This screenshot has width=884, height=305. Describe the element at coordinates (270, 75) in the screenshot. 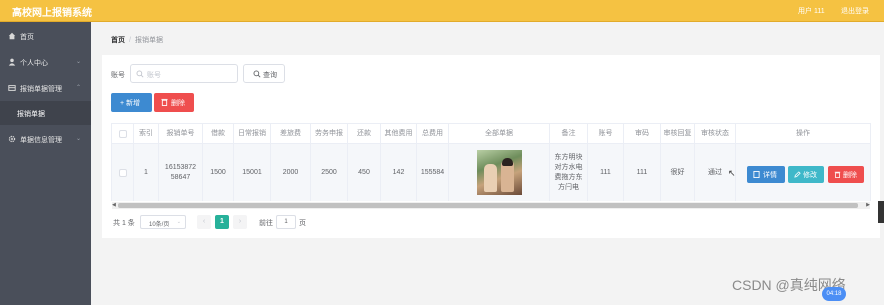

I see `search-button-label: 查询` at that location.